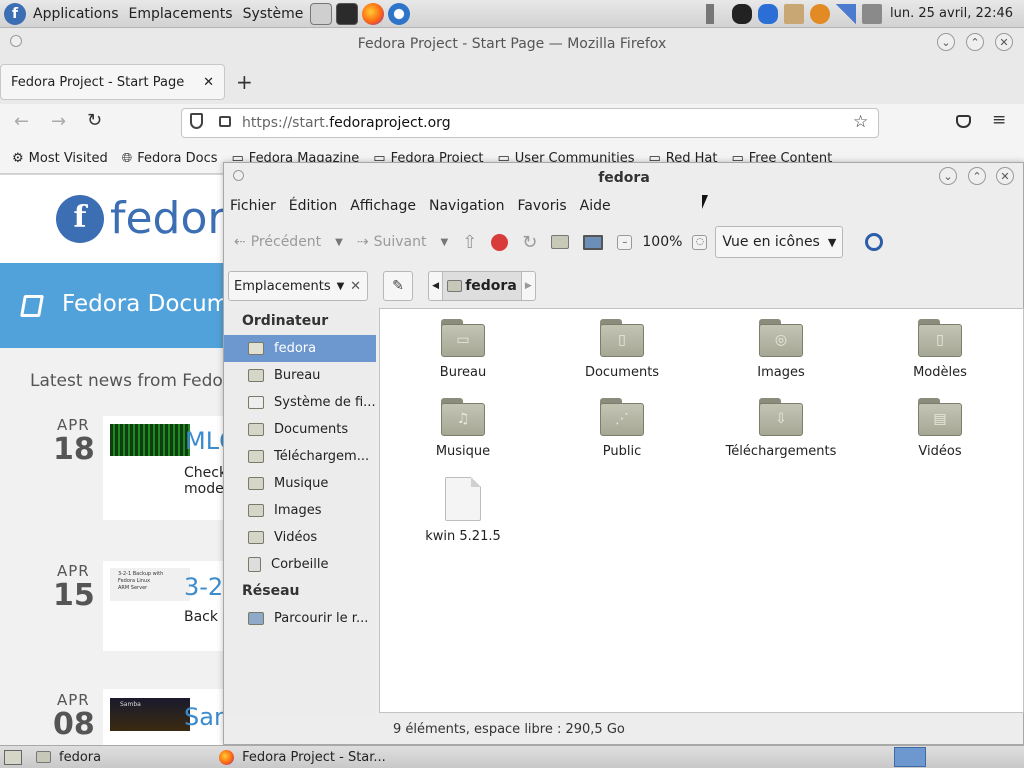 This screenshot has height=768, width=1024. Describe the element at coordinates (528, 286) in the screenshot. I see `path-right-arrow-icon: ▶` at that location.